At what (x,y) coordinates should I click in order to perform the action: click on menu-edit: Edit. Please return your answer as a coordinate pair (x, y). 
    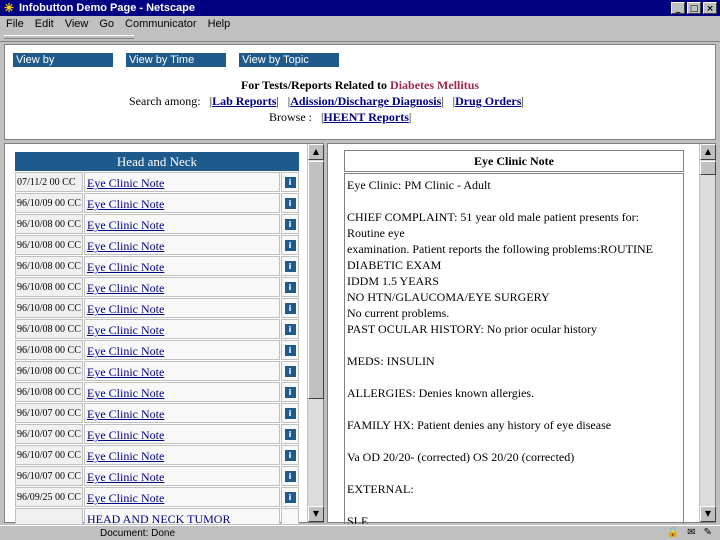
    Looking at the image, I should click on (44, 24).